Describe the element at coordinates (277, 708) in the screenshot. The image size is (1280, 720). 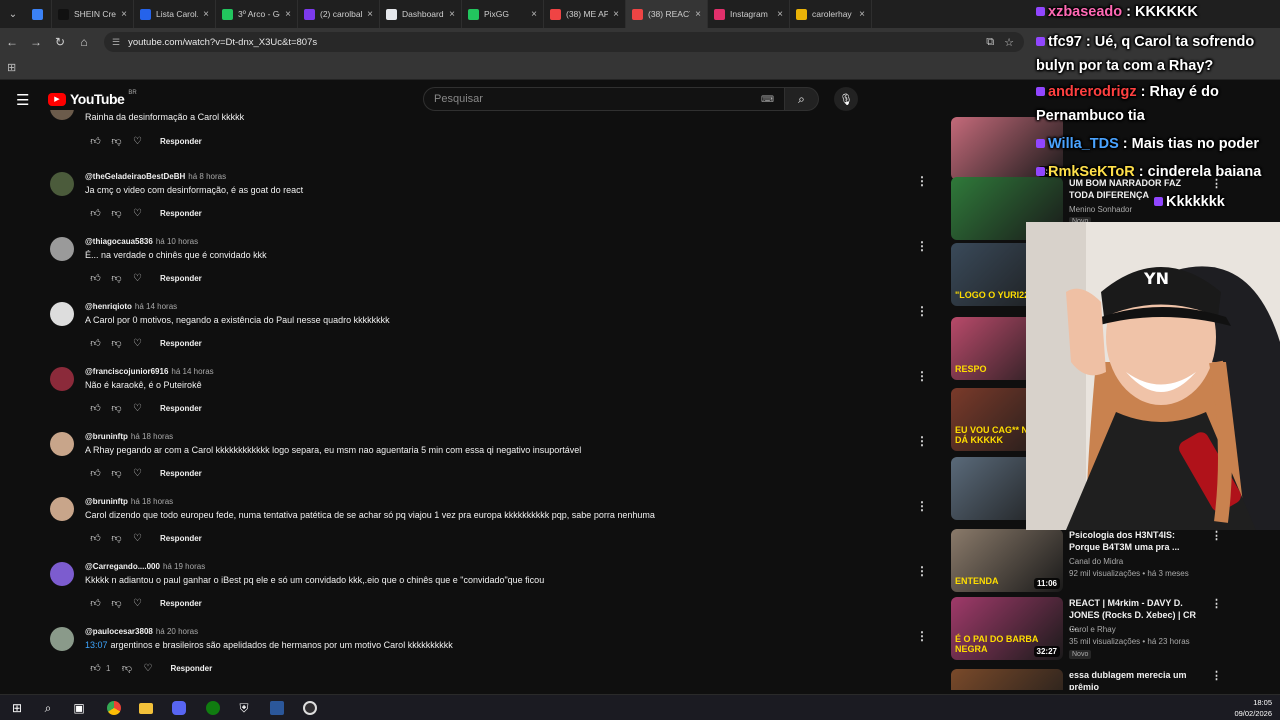
I see `word-icon` at that location.